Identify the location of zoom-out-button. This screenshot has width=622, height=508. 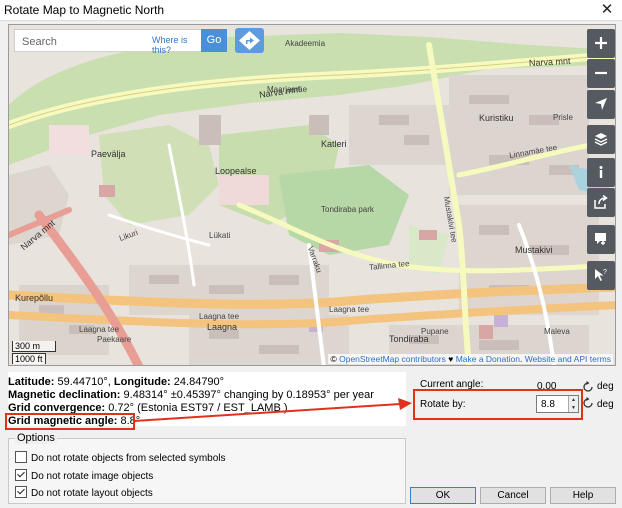
(601, 73).